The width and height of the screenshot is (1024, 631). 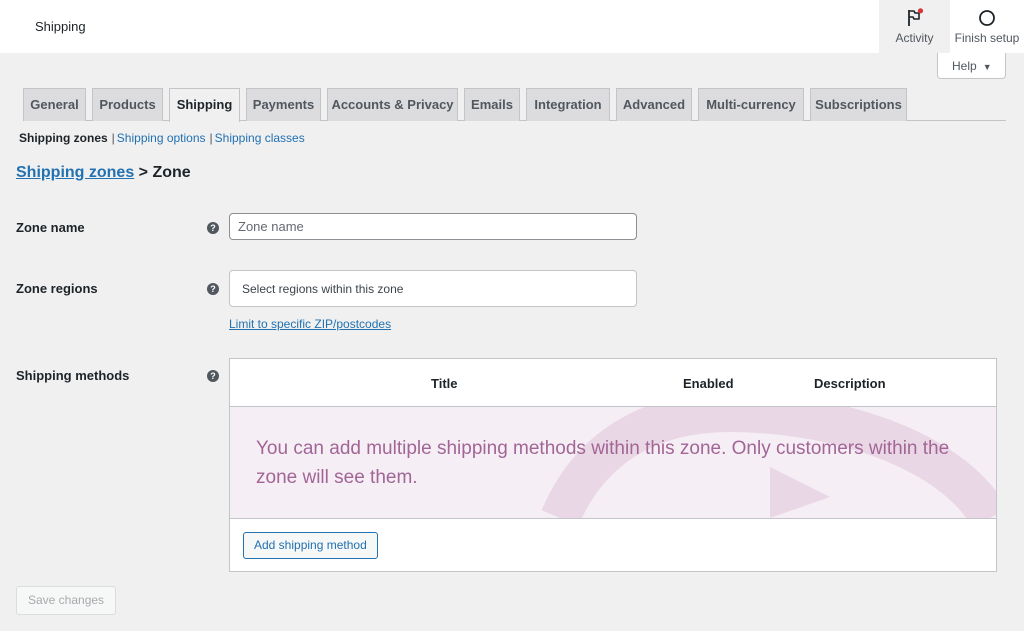 What do you see at coordinates (512, 26) in the screenshot?
I see `top-bar: Shipping Activity Finish setup` at bounding box center [512, 26].